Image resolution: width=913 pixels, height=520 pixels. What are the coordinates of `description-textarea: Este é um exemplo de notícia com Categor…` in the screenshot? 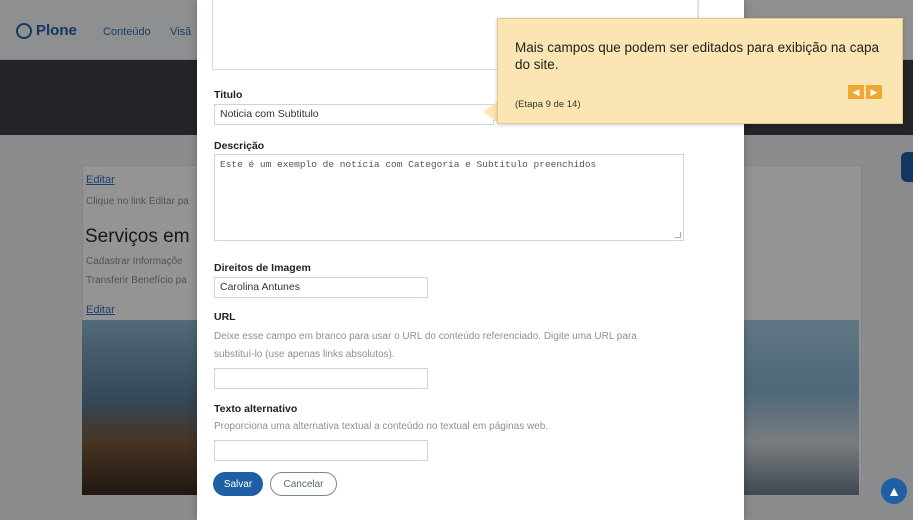 It's located at (449, 197).